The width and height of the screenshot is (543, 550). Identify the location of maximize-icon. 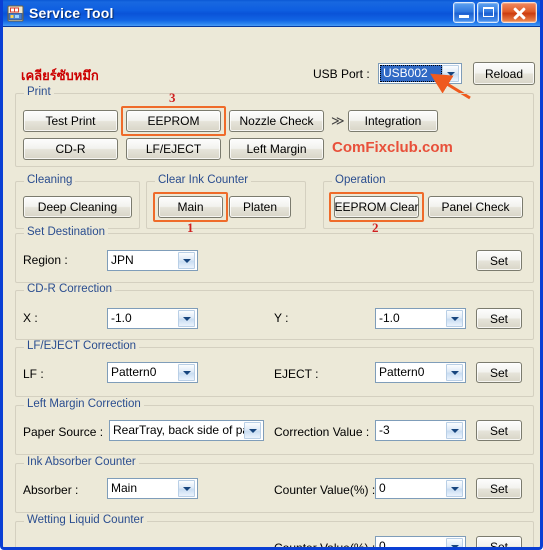
(488, 12).